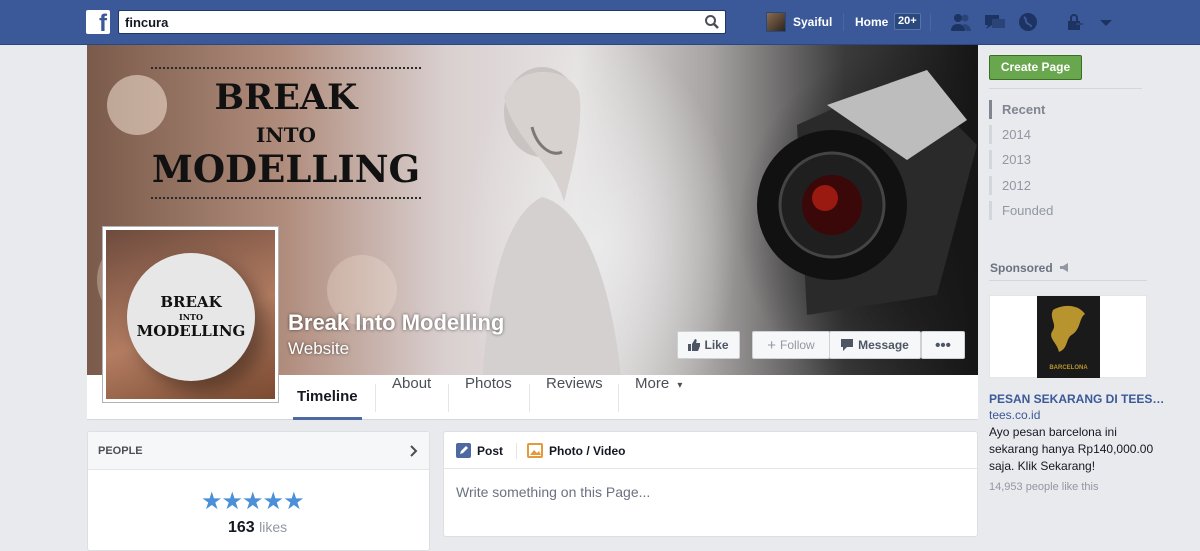 The height and width of the screenshot is (551, 1200). What do you see at coordinates (490, 450) in the screenshot?
I see `composer-post-label: Post` at bounding box center [490, 450].